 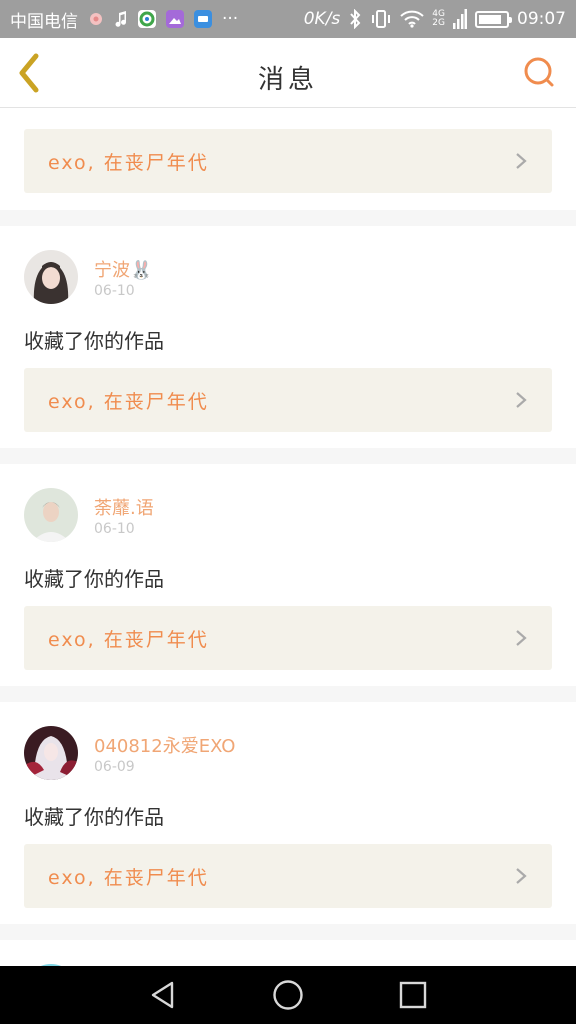 I want to click on search-button, so click(x=539, y=72).